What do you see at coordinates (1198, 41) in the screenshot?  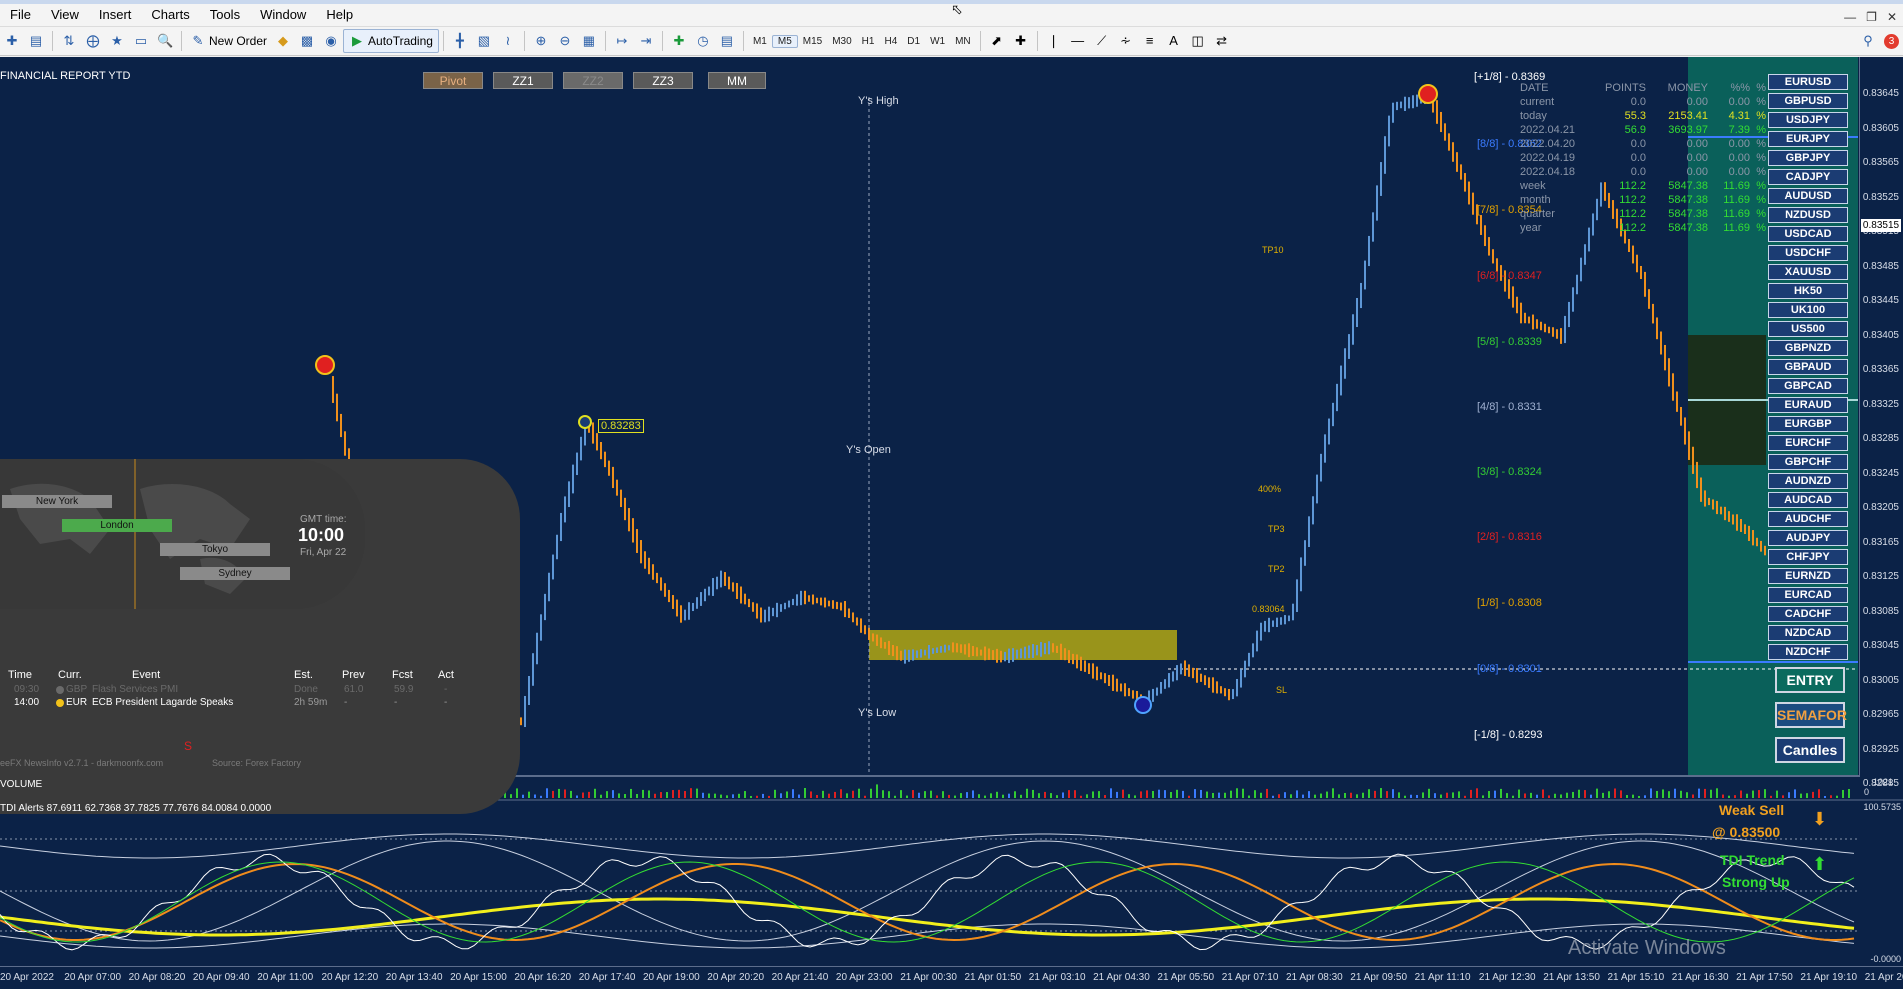 I see `text-label-button: ◫` at bounding box center [1198, 41].